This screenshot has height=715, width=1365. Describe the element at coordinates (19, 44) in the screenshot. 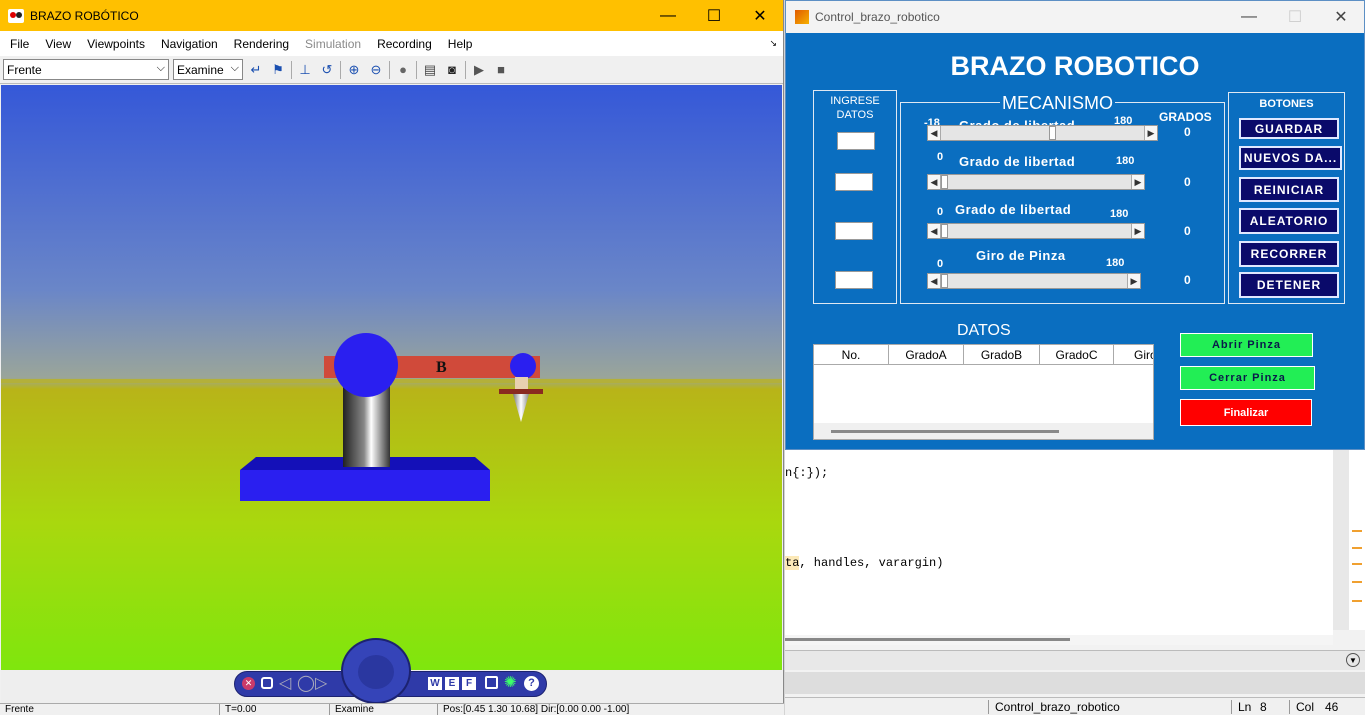

I see `menu-file: File` at that location.